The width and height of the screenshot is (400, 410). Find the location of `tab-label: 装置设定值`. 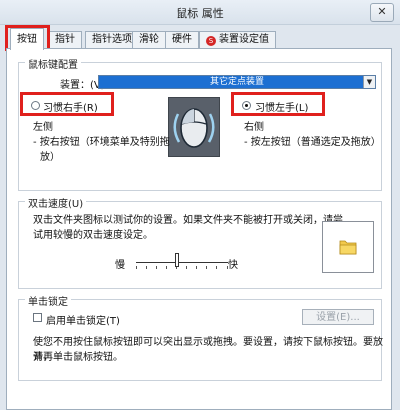

tab-label: 装置设定值 is located at coordinates (244, 39).